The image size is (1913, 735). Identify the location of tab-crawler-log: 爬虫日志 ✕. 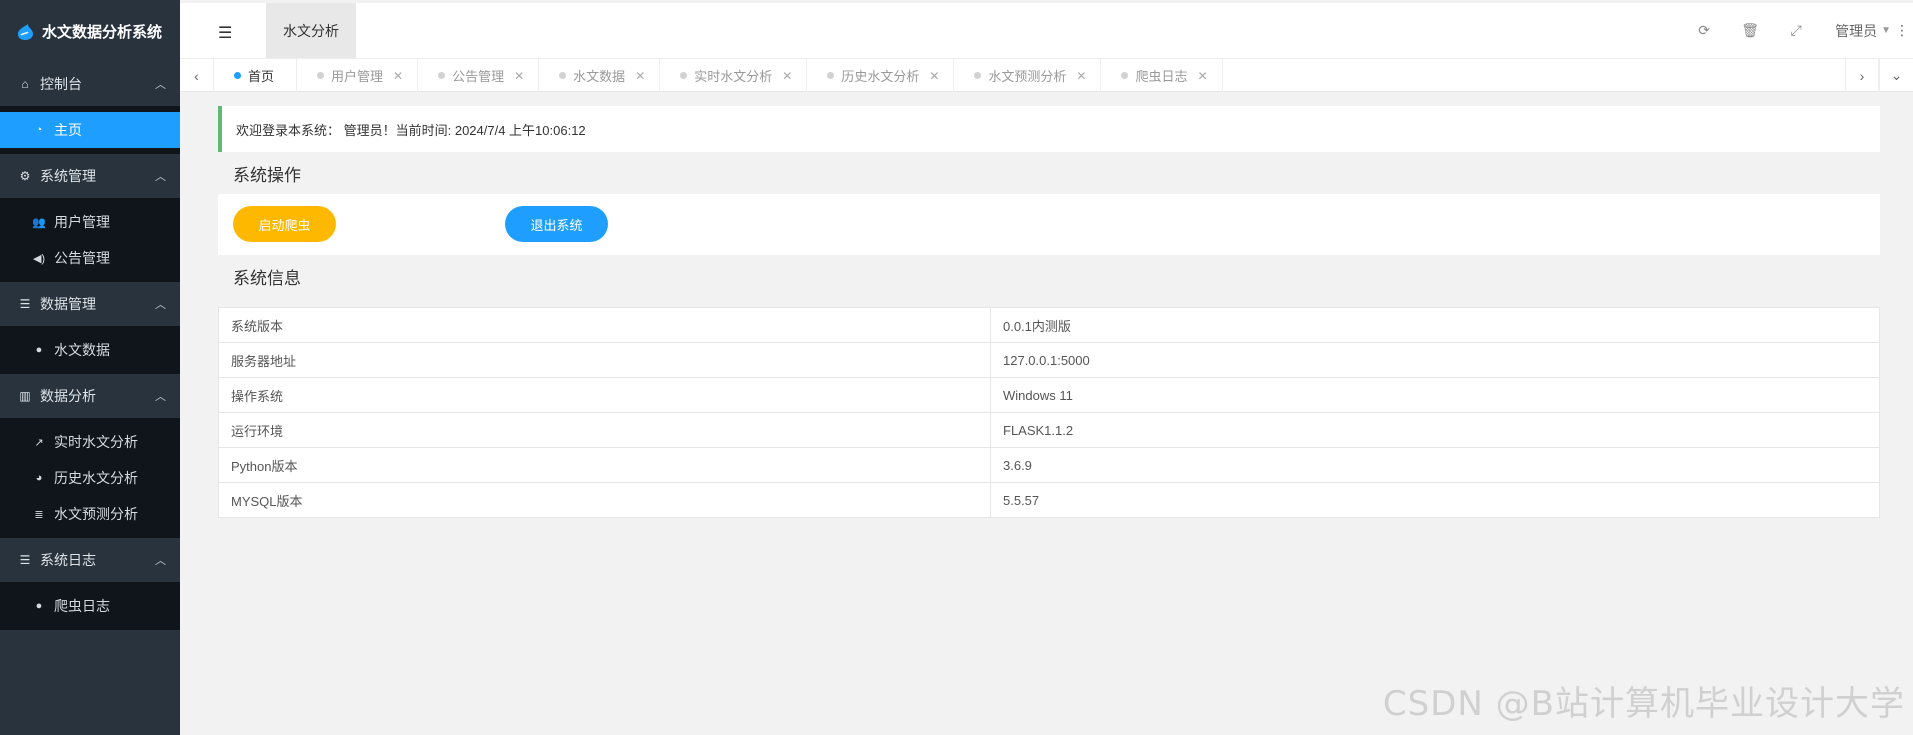
(1162, 75).